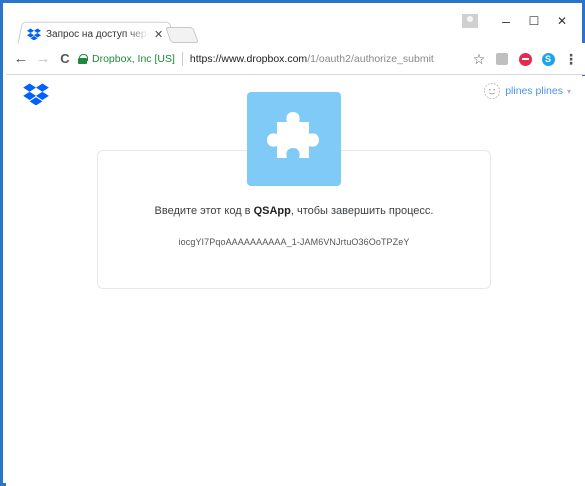 The width and height of the screenshot is (585, 486). What do you see at coordinates (133, 59) in the screenshot?
I see `site-identity: Dropbox, Inc [US]` at bounding box center [133, 59].